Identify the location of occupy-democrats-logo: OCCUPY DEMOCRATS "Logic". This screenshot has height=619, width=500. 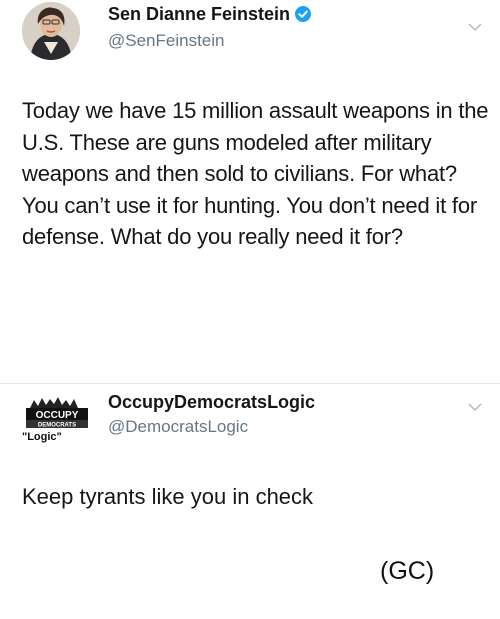
(58, 418).